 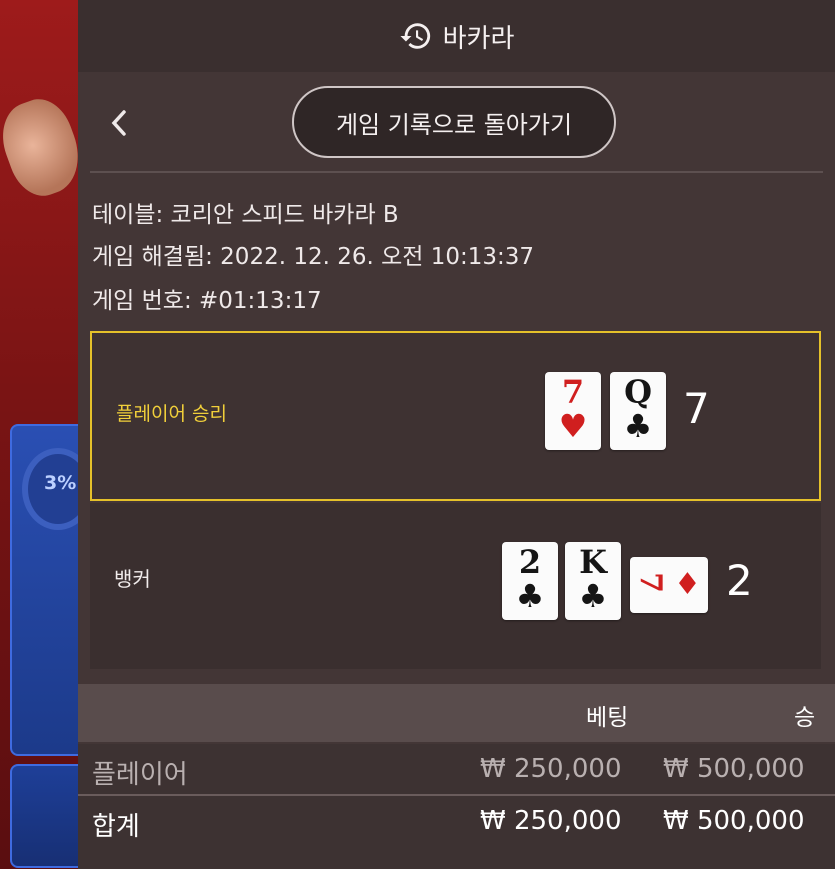 I want to click on heart-suit-icon: ♥, so click(x=573, y=426).